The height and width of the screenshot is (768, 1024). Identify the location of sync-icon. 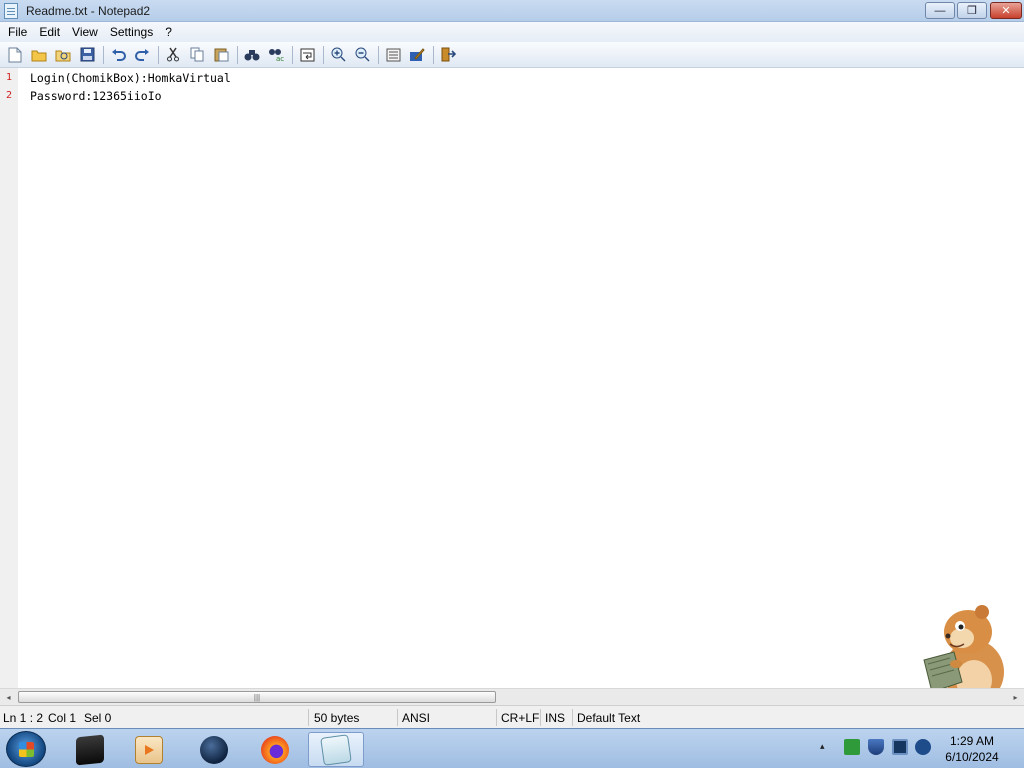
(852, 747).